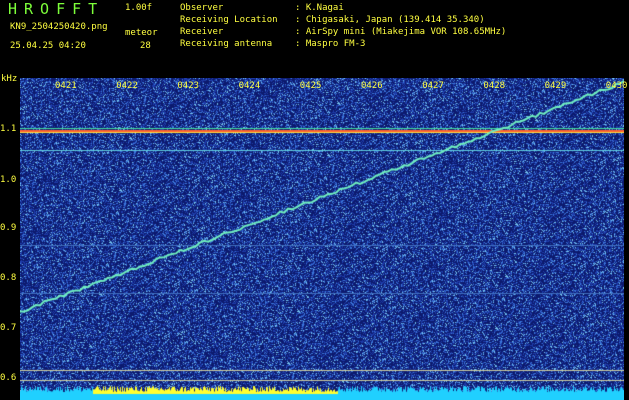  I want to click on y-tick-label: 0.6, so click(8, 378).